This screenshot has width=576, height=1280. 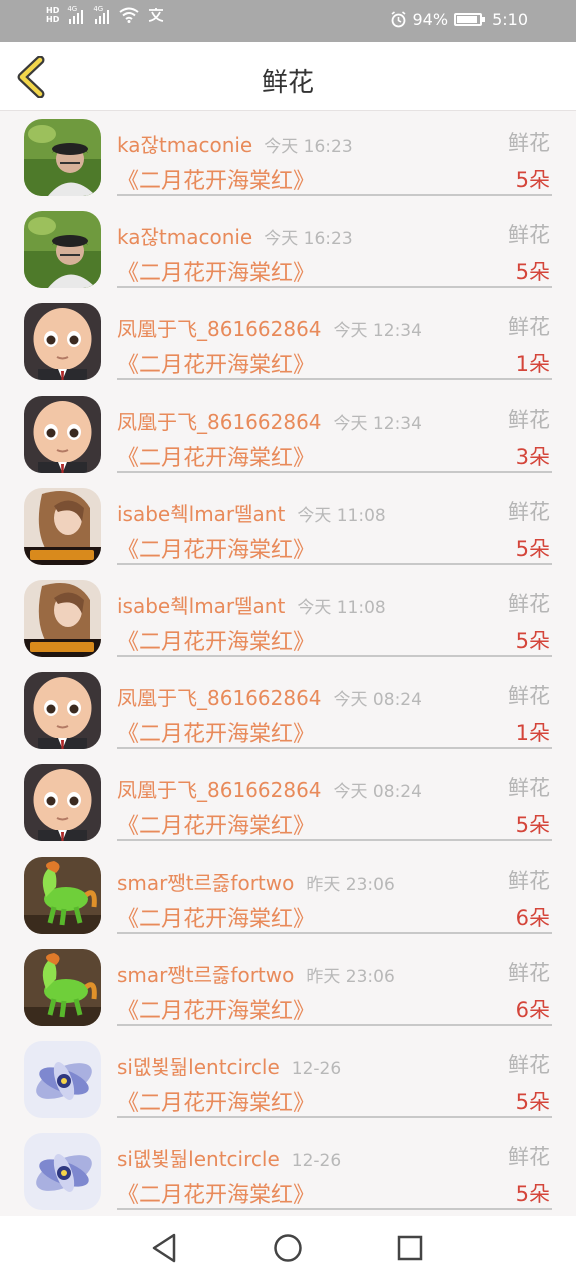 I want to click on alarm-icon, so click(x=398, y=19).